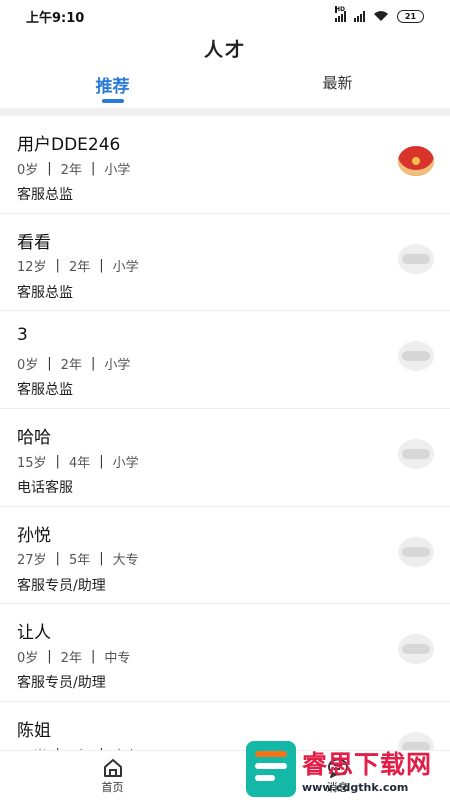  Describe the element at coordinates (225, 16) in the screenshot. I see `status-bar: 上午9:10 HD 21` at that location.